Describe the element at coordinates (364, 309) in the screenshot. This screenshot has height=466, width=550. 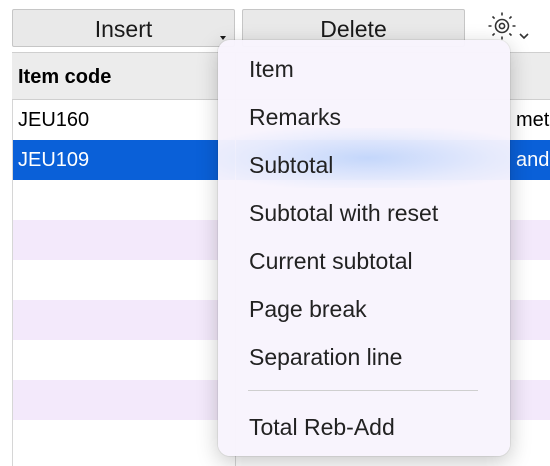
I see `menu-item-page-break: Page break` at that location.